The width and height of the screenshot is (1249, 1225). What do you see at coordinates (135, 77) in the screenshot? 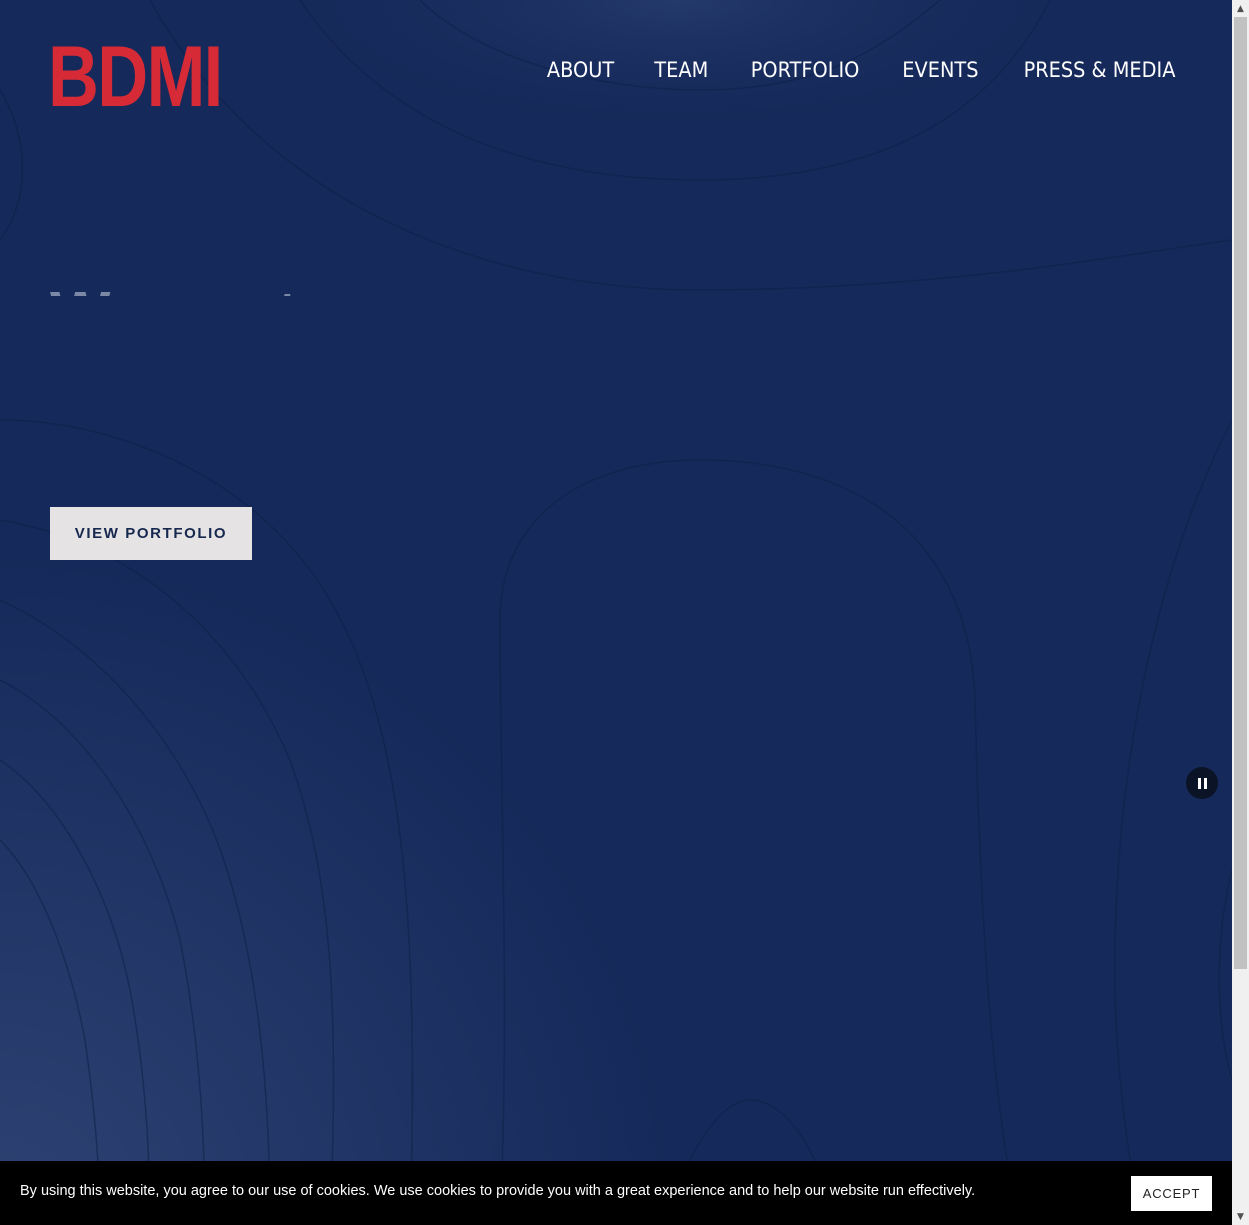
I see `bdmi-logo: BDMI` at bounding box center [135, 77].